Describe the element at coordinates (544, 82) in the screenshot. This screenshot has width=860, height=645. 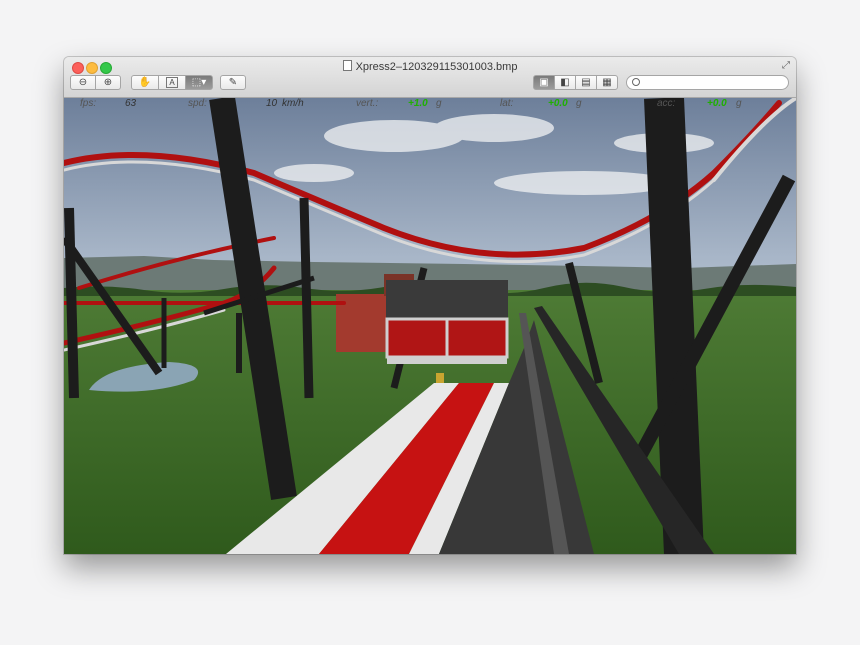
I see `view-single-page: ▣` at that location.